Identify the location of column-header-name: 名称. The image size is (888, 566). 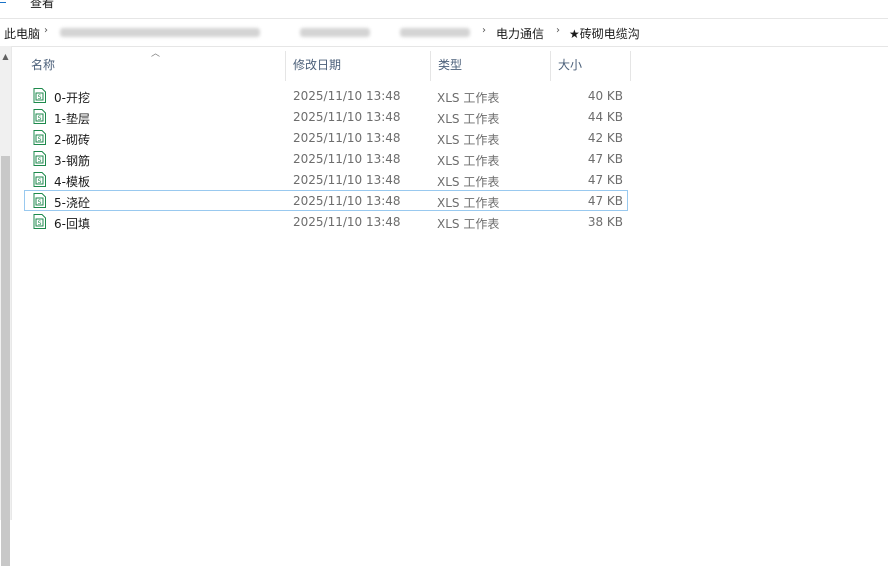
(155, 66).